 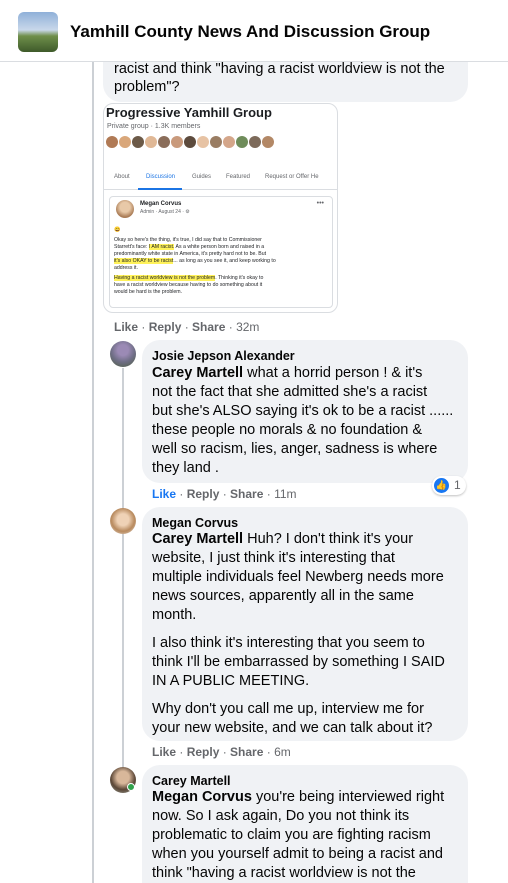 I want to click on comment-author: Carey Martell, so click(x=191, y=781).